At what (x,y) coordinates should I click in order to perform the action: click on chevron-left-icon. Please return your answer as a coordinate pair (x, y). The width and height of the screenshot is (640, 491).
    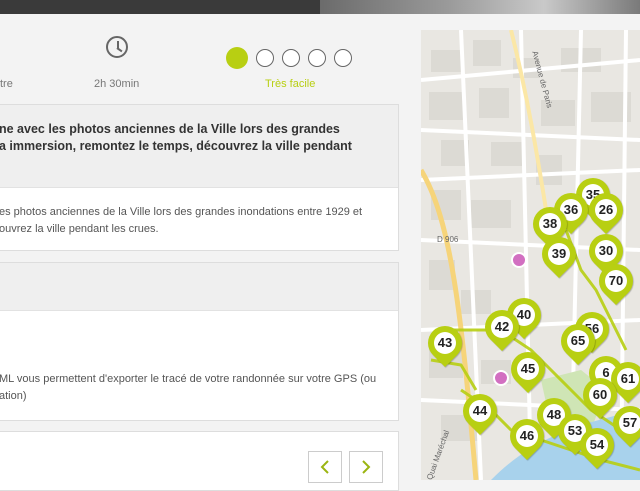
    Looking at the image, I should click on (324, 467).